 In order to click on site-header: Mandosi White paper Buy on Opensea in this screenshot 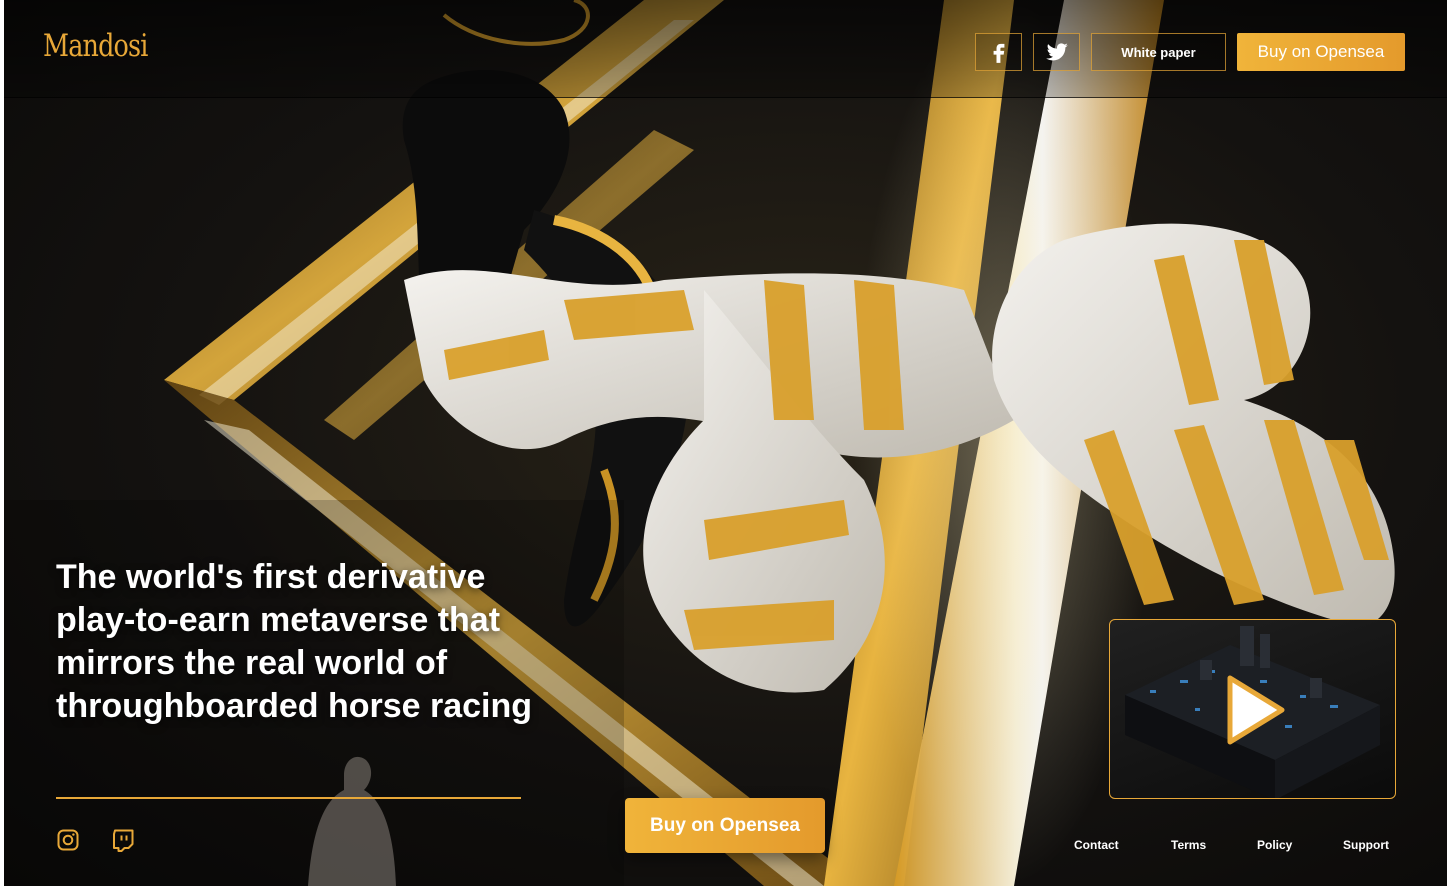, I will do `click(725, 49)`.